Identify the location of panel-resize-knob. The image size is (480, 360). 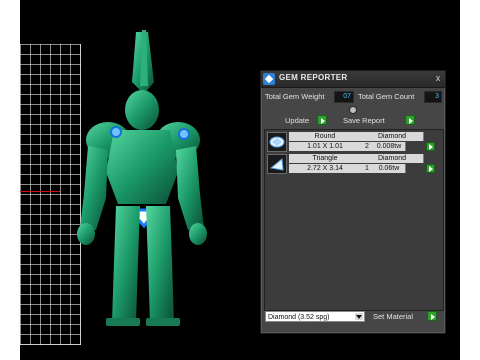
(353, 110).